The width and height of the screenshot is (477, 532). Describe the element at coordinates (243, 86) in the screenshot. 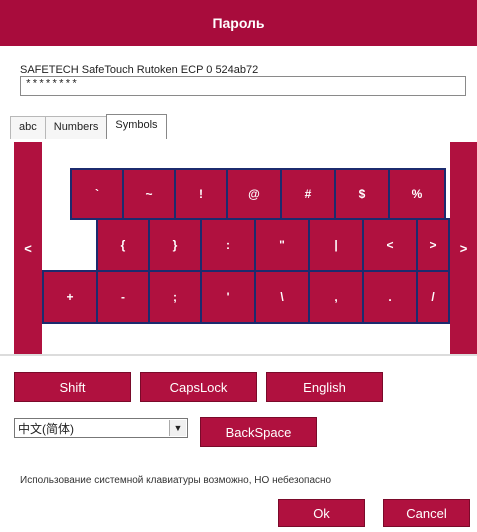

I see `password-field: ********` at that location.